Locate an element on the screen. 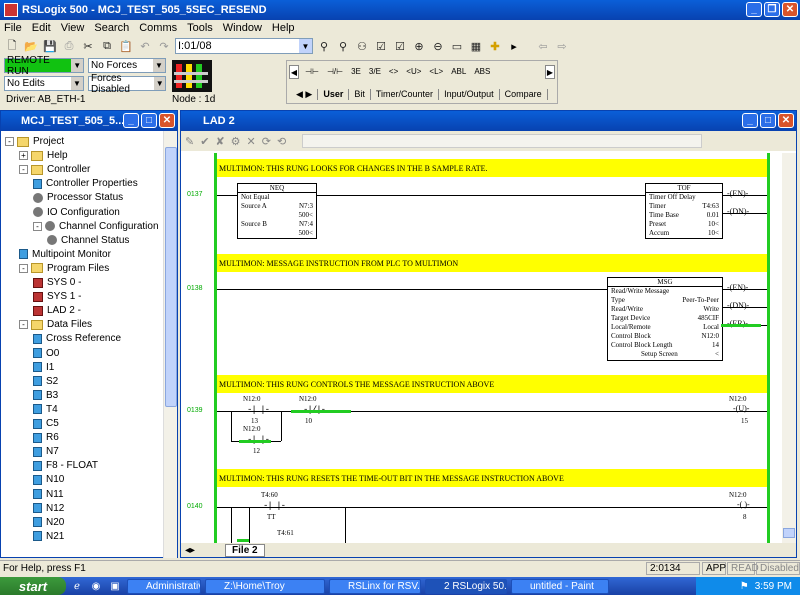 Image resolution: width=800 pixels, height=595 pixels. tree-item: Channel Status is located at coordinates (88, 240).